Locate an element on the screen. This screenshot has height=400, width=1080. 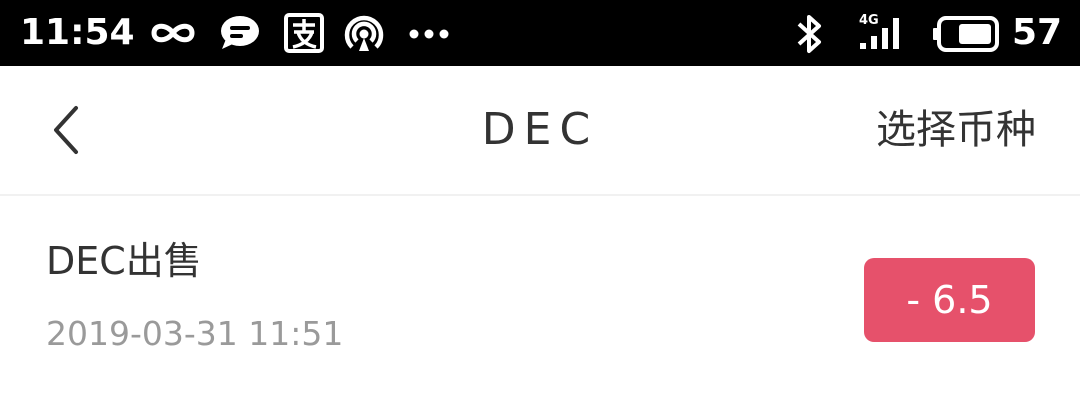
network-type-label: 4G is located at coordinates (869, 20).